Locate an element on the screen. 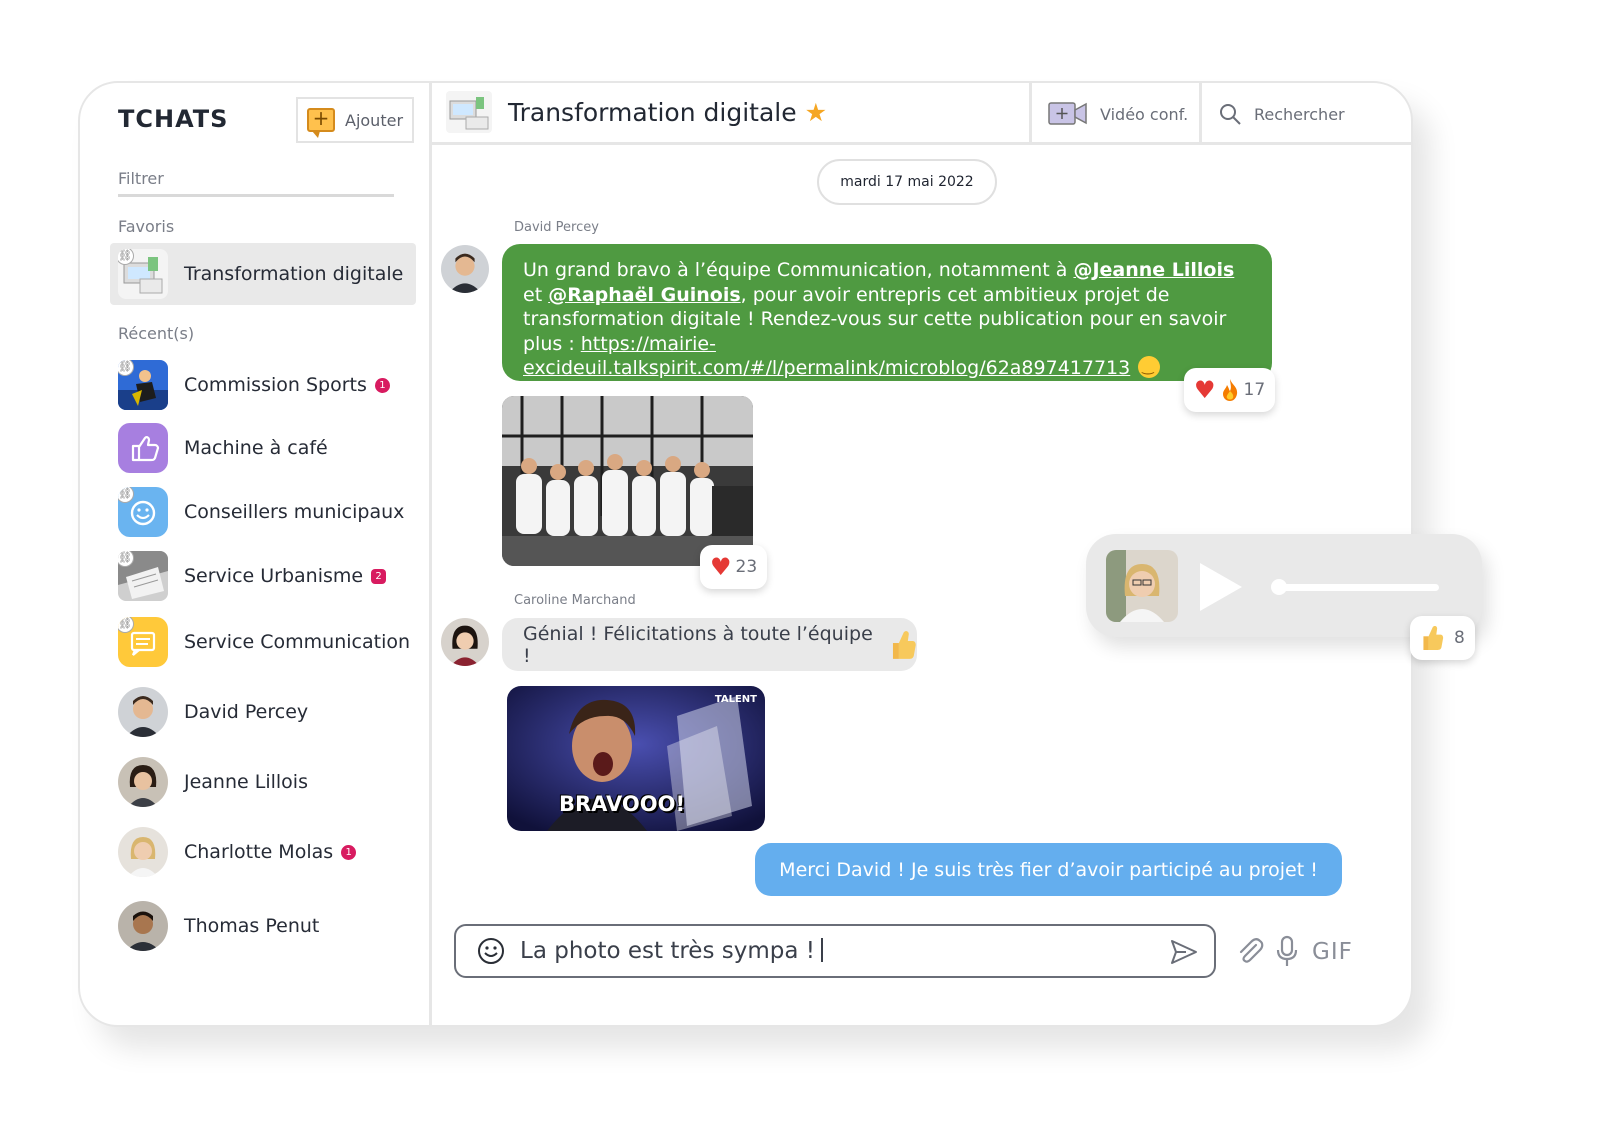 The width and height of the screenshot is (1600, 1131). sidebar-item-david-percey: David Percey is located at coordinates (263, 712).